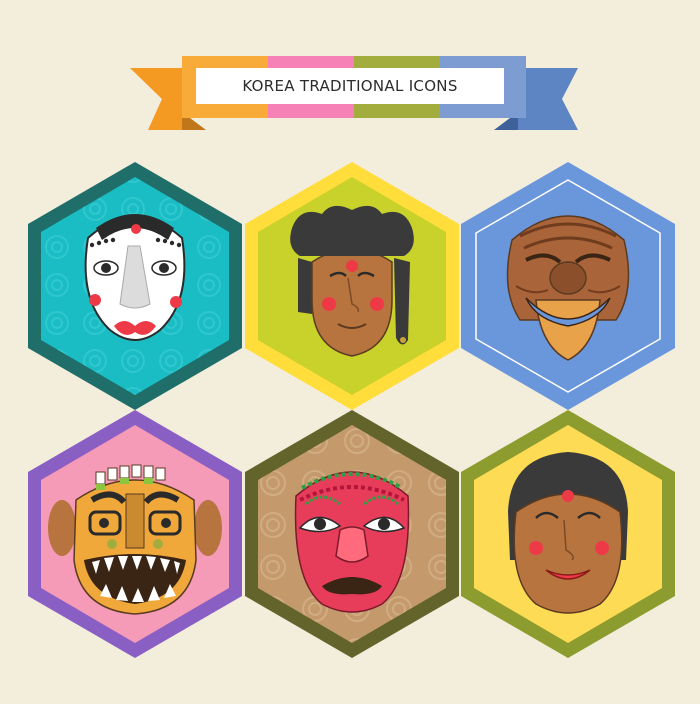 The width and height of the screenshot is (700, 704). I want to click on banner-tail-left, so click(156, 99).